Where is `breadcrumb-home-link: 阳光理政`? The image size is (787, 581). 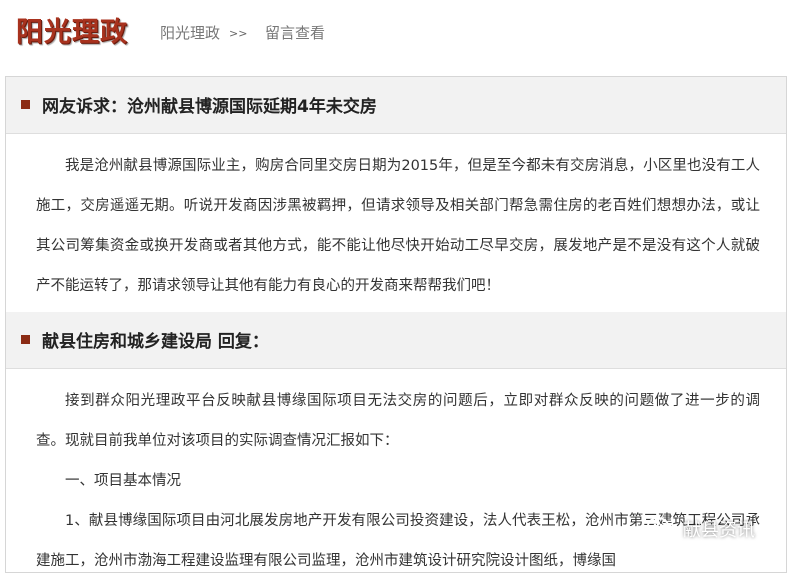 breadcrumb-home-link: 阳光理政 is located at coordinates (190, 32).